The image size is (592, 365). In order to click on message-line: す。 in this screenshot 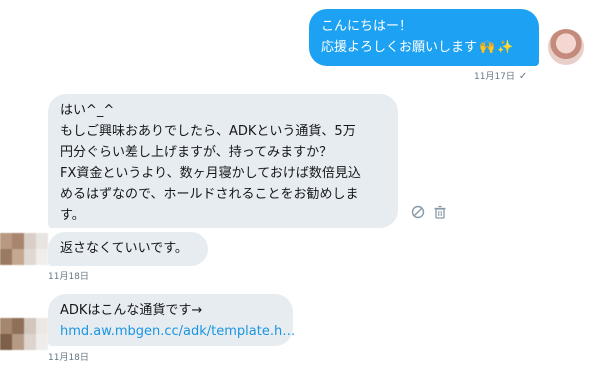, I will do `click(72, 215)`.